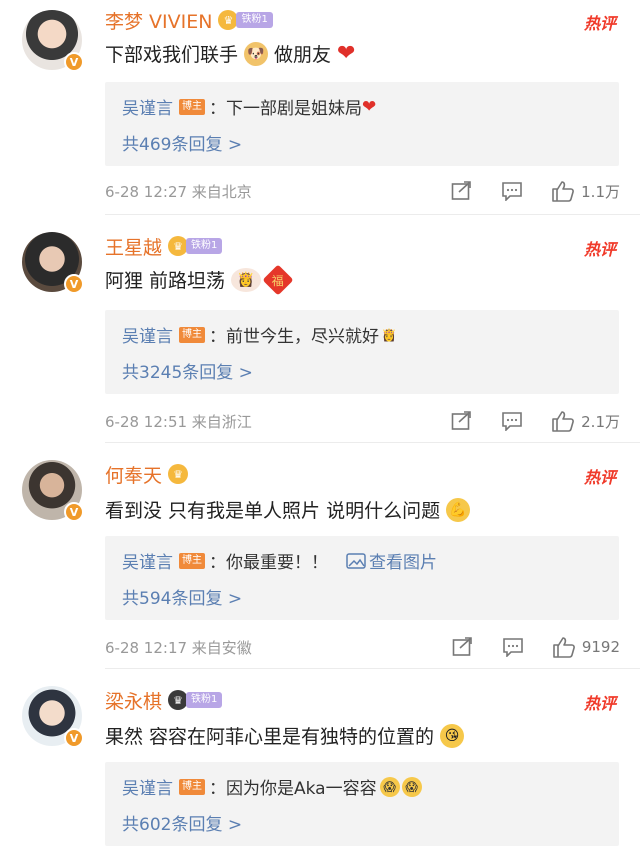 This screenshot has width=640, height=860. I want to click on reply-count-link: 共602条回复 >, so click(182, 822).